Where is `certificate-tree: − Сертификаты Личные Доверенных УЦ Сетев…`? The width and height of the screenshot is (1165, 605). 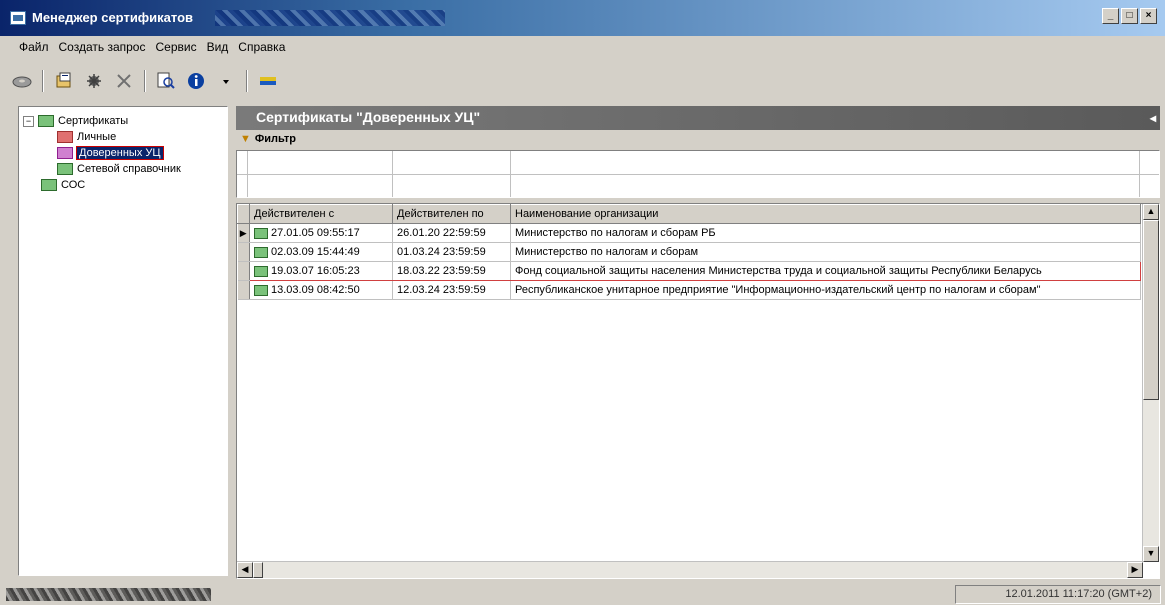 certificate-tree: − Сертификаты Личные Доверенных УЦ Сетев… is located at coordinates (123, 341).